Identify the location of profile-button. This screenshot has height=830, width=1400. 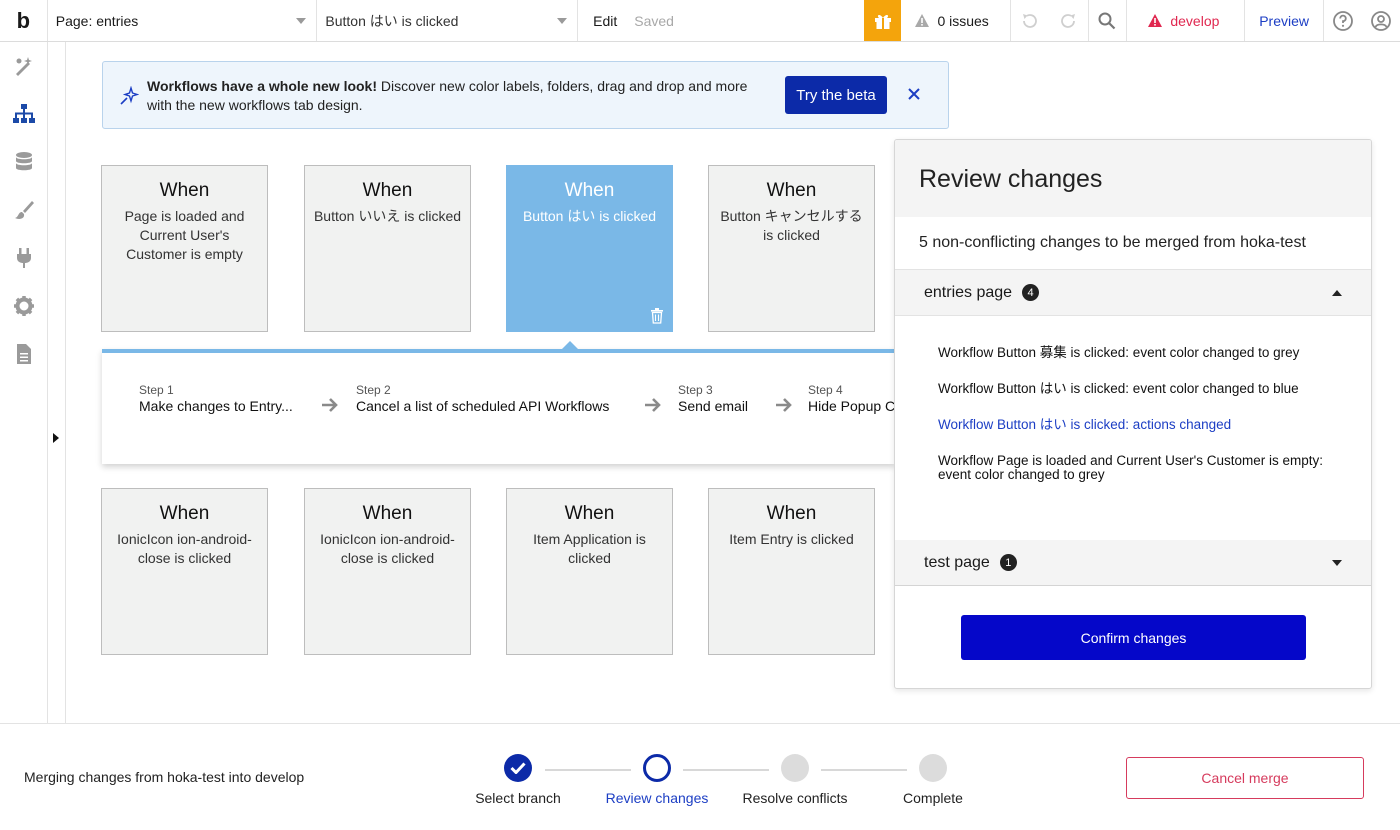
(1381, 20).